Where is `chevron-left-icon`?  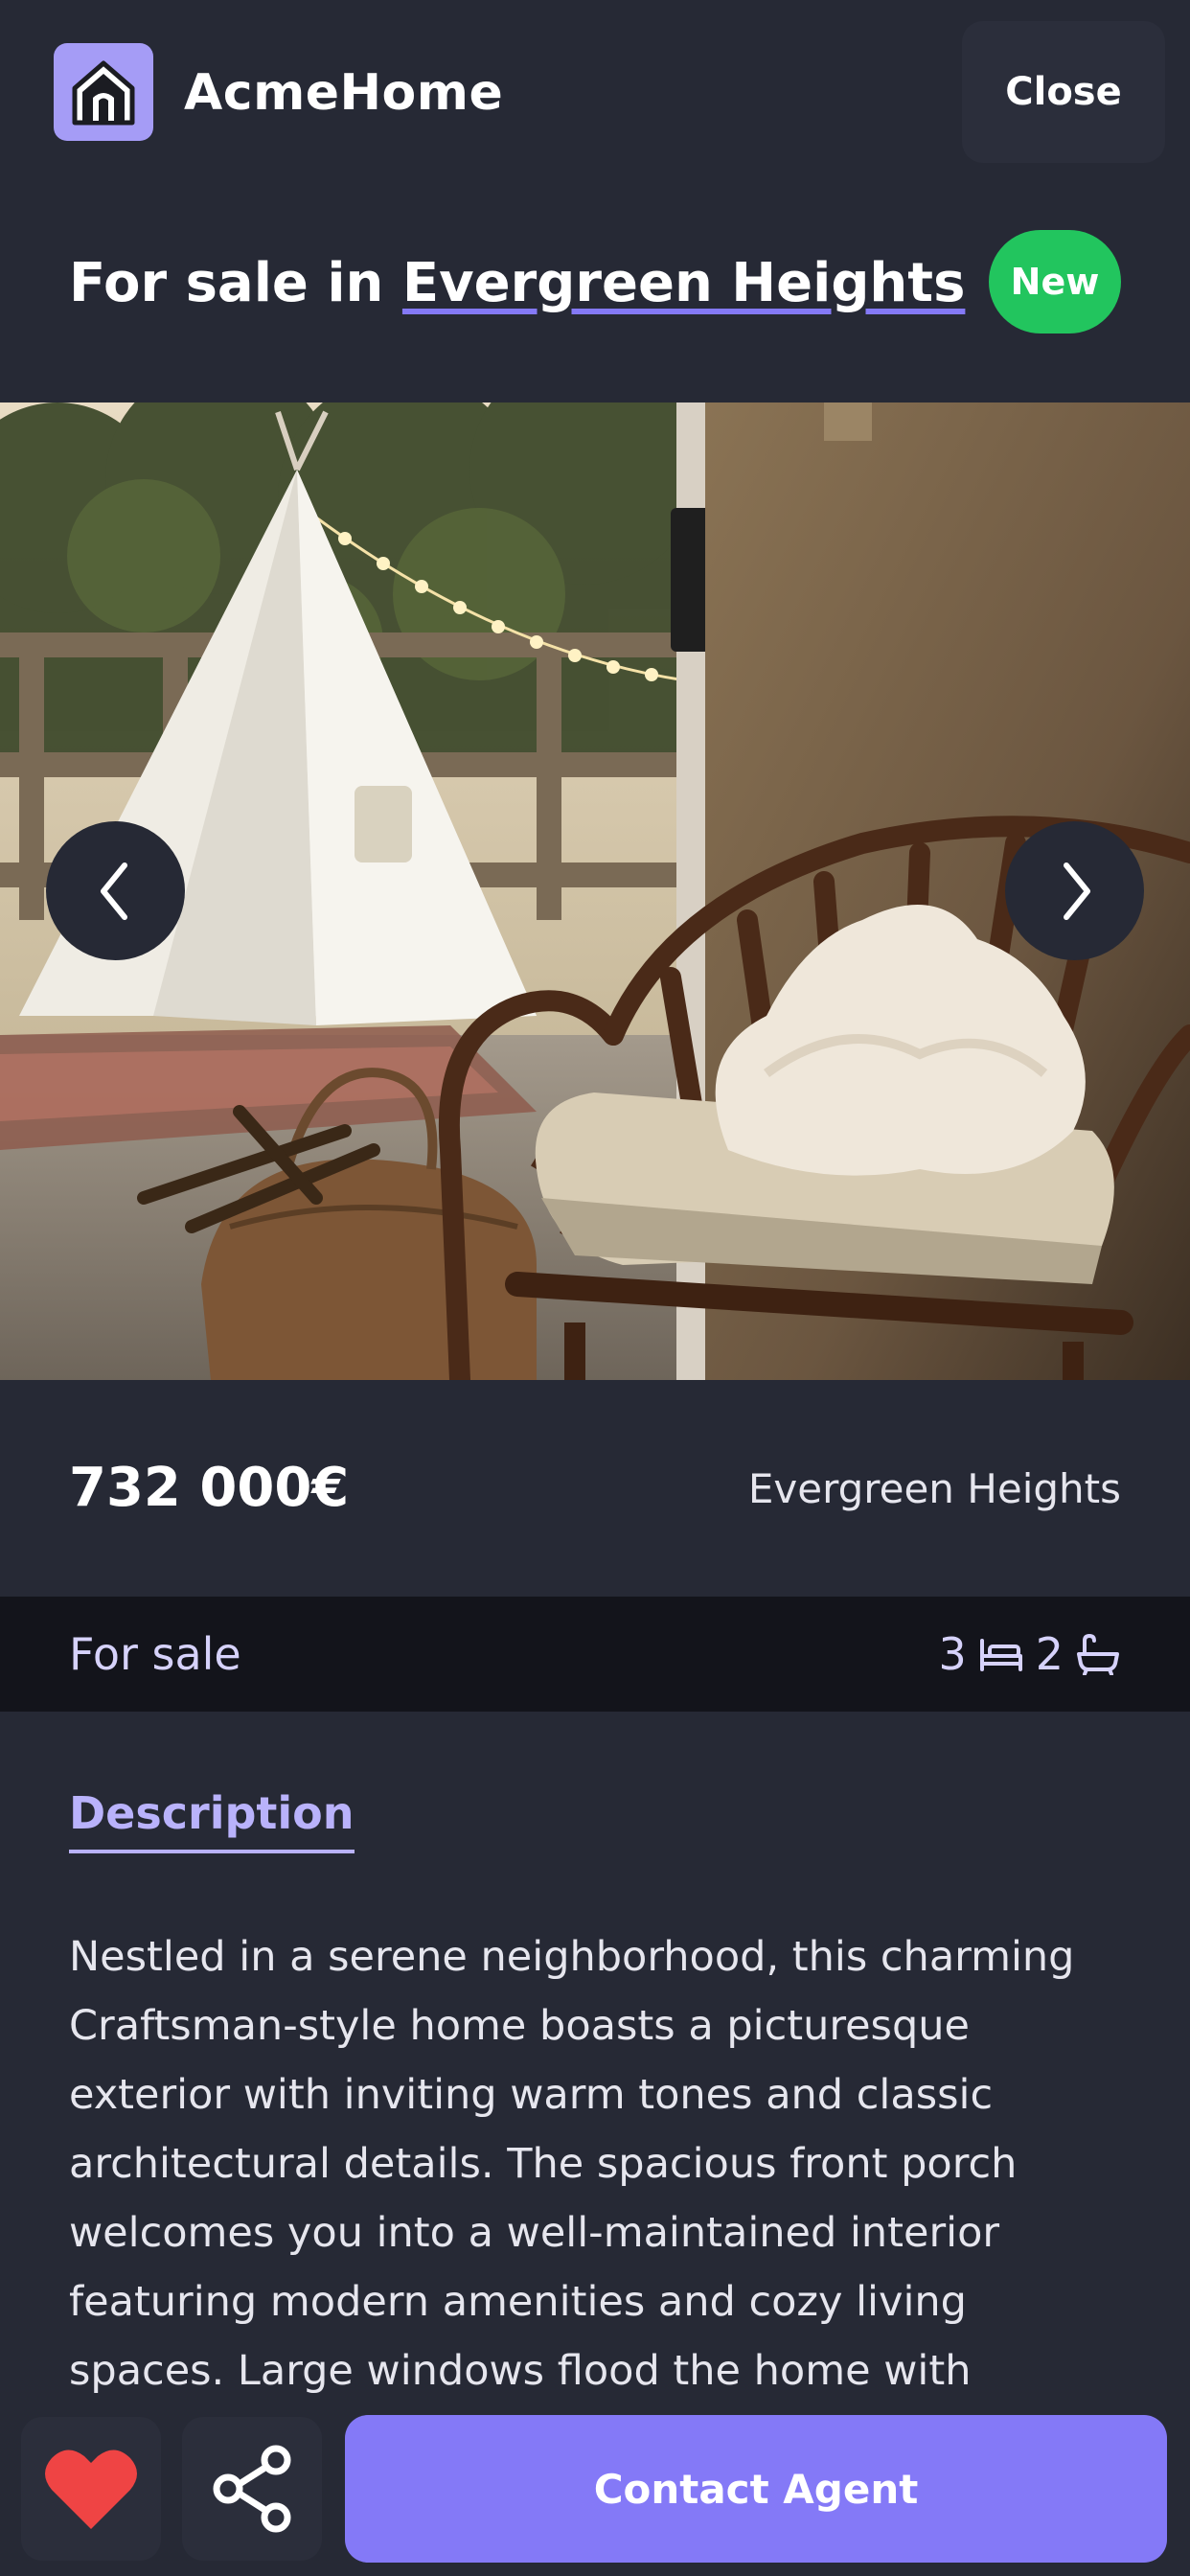
chevron-left-icon is located at coordinates (114, 891).